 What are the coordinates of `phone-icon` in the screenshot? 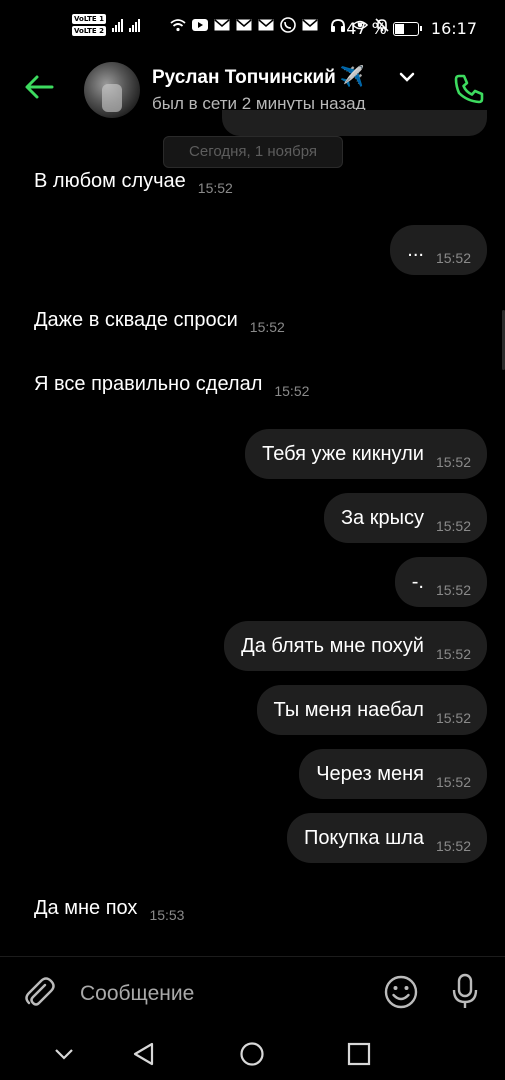 It's located at (469, 89).